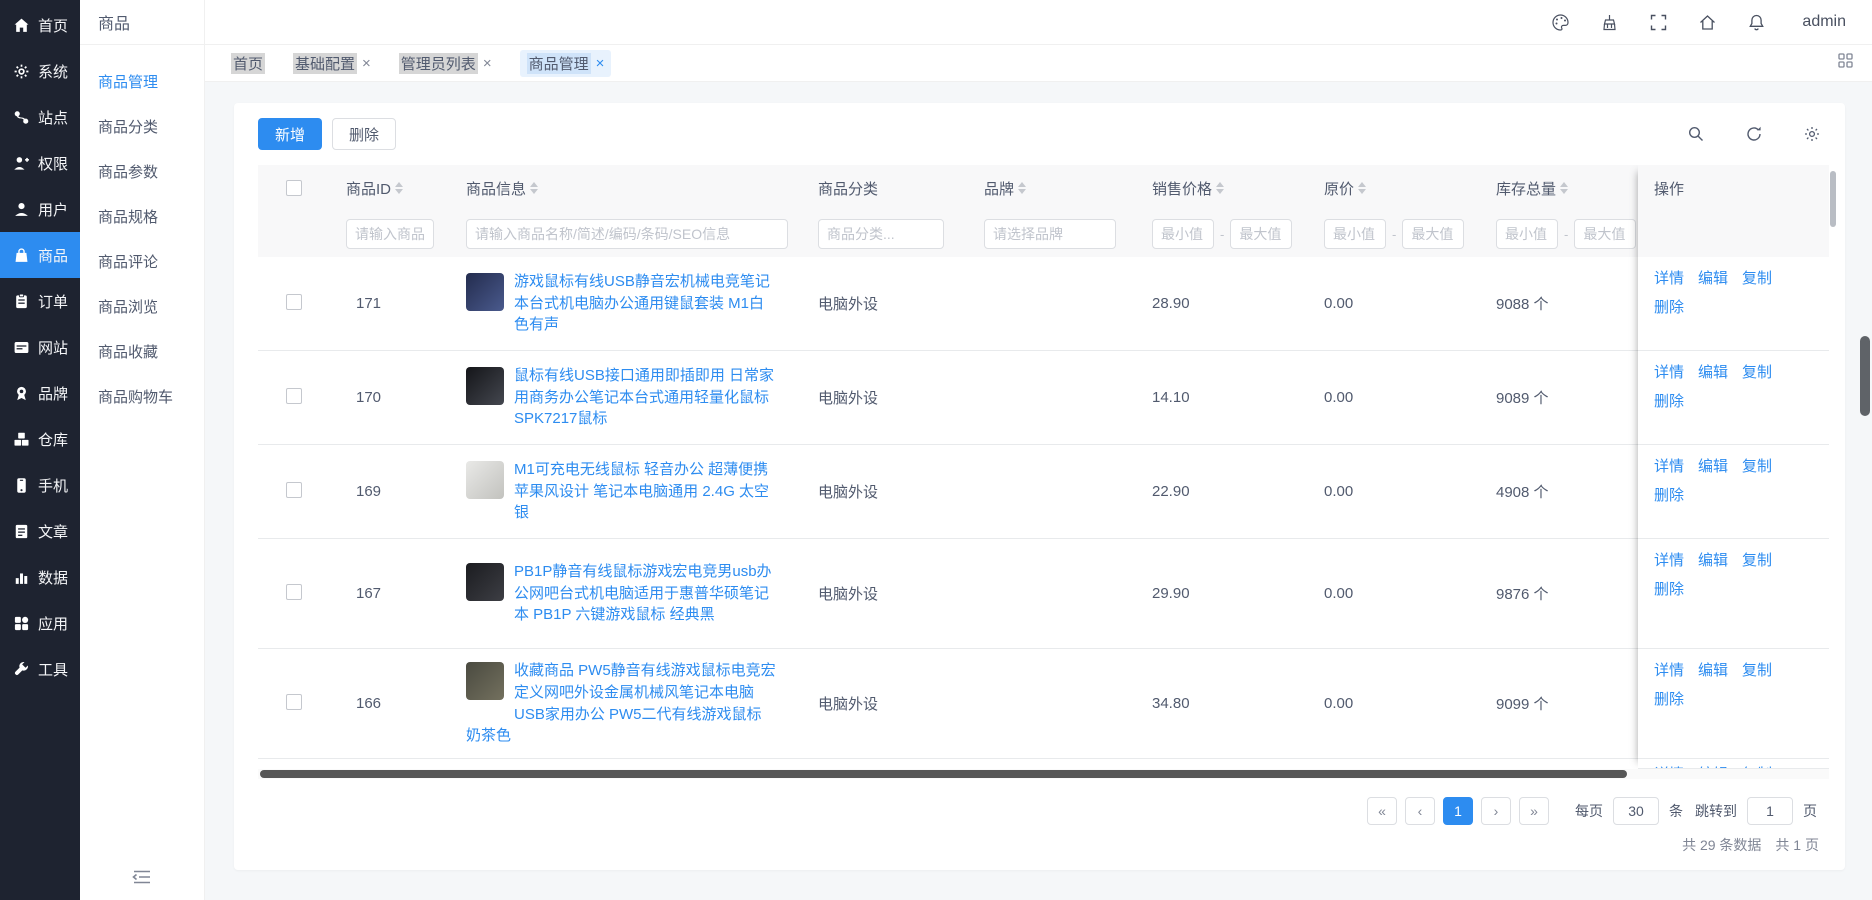 The width and height of the screenshot is (1872, 900). What do you see at coordinates (142, 877) in the screenshot?
I see `collapse-sidebar-icon` at bounding box center [142, 877].